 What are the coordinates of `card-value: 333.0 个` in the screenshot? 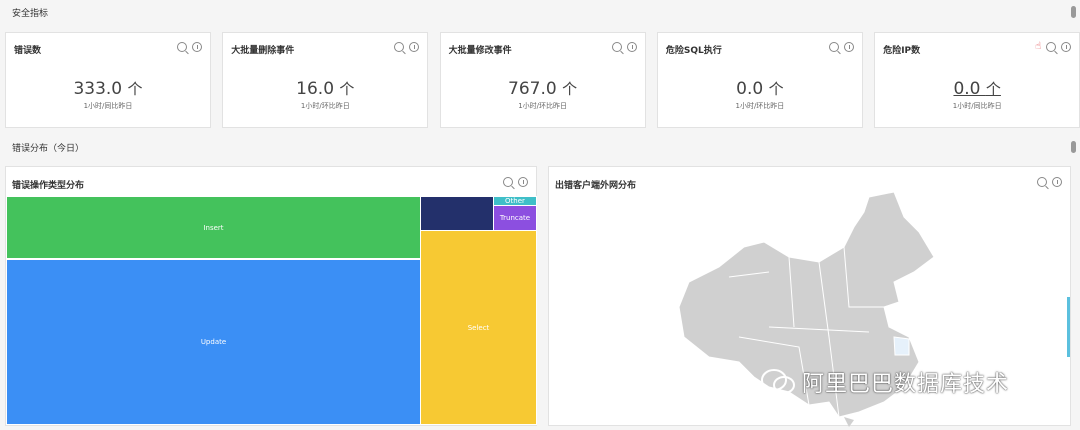 It's located at (108, 88).